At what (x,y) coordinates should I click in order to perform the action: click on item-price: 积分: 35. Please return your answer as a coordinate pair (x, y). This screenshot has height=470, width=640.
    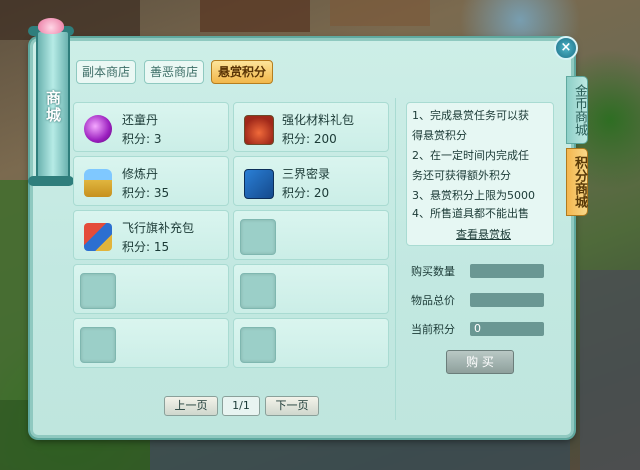
    Looking at the image, I should click on (146, 193).